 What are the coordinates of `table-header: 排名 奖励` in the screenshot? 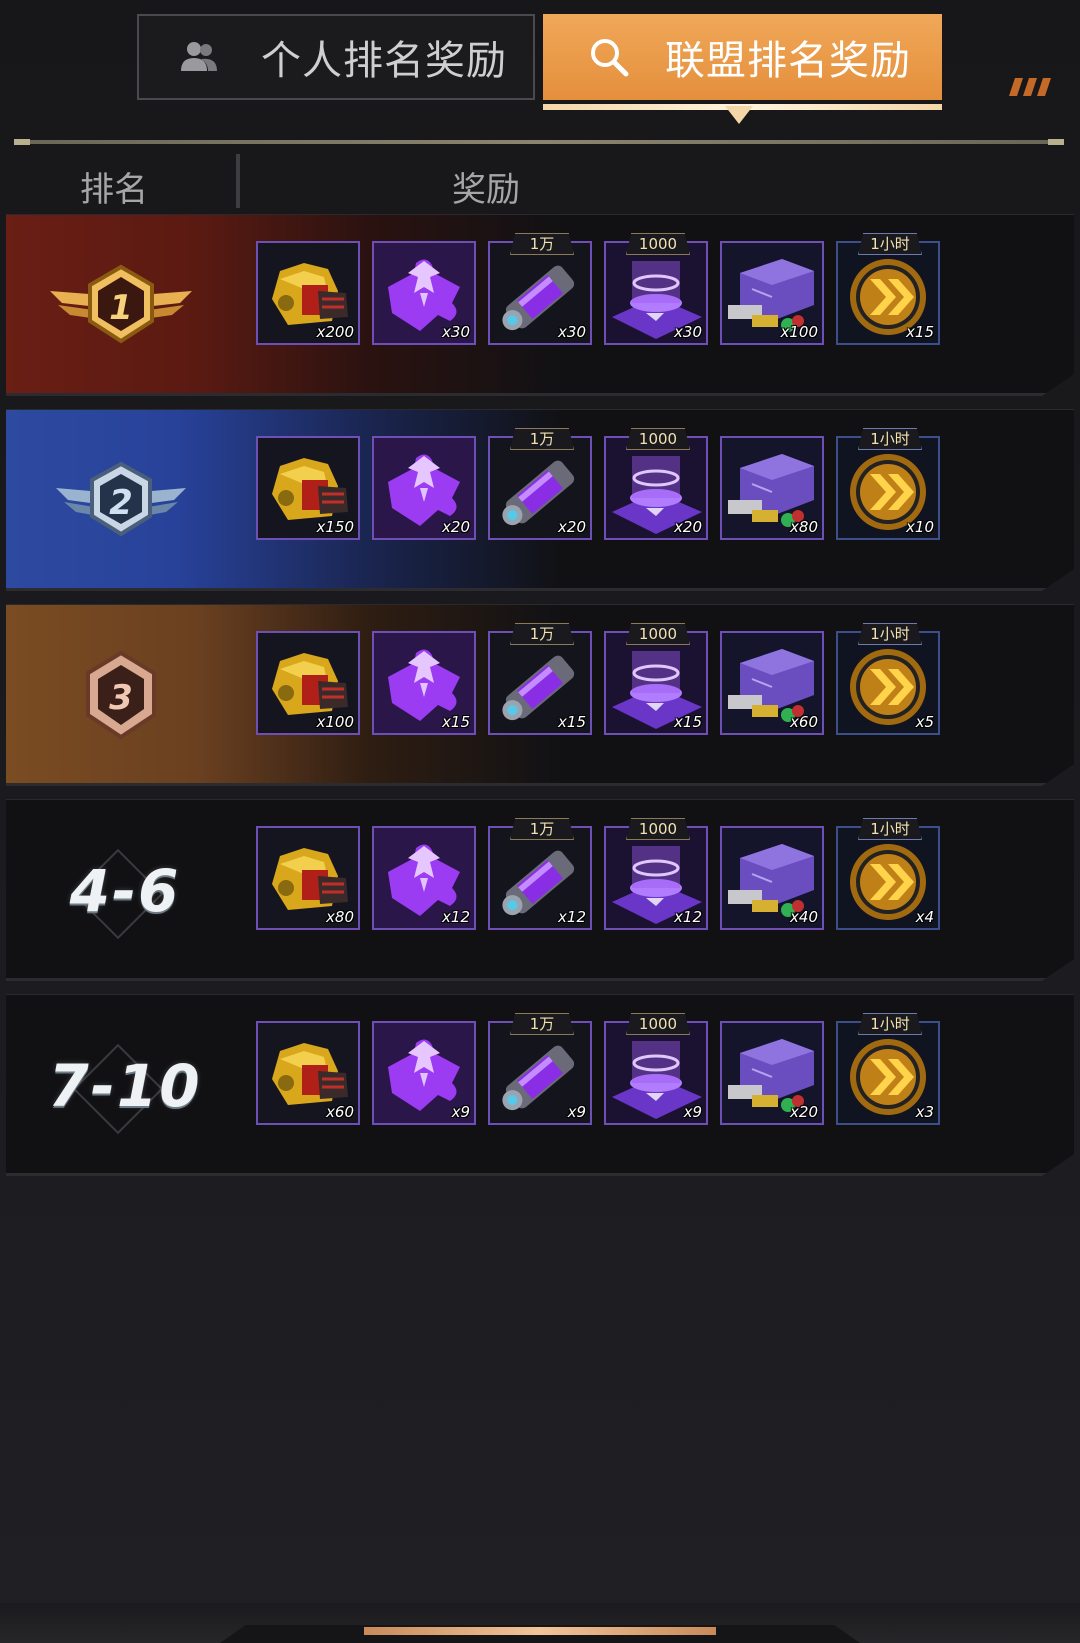 It's located at (540, 181).